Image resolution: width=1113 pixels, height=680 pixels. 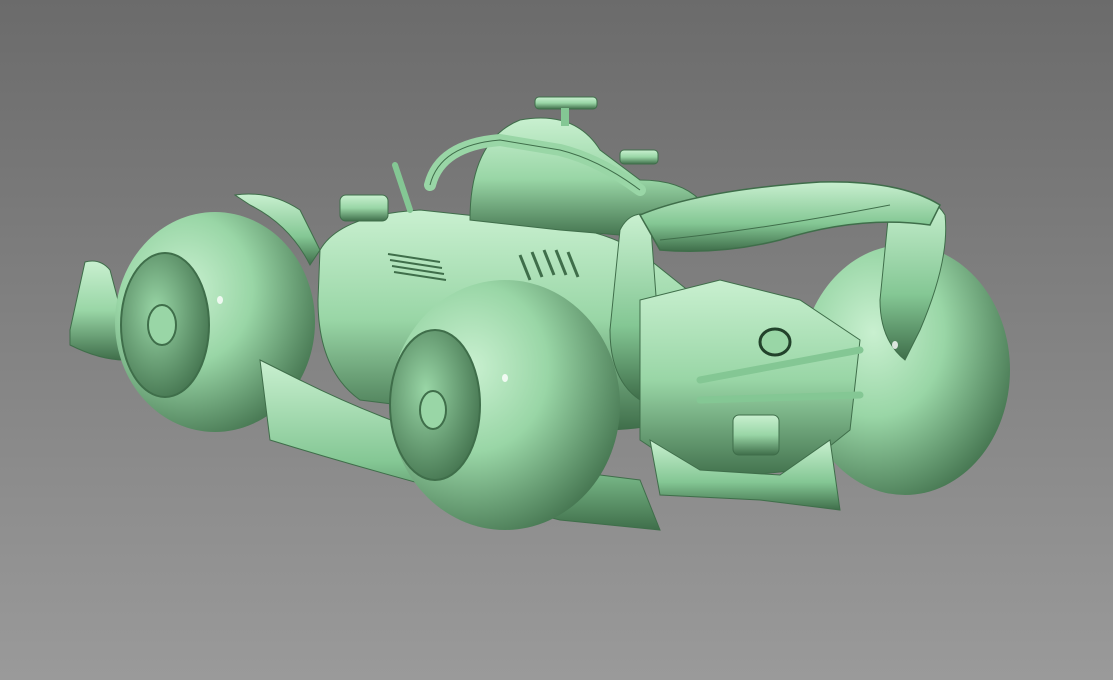 What do you see at coordinates (756, 435) in the screenshot?
I see `rain-light` at bounding box center [756, 435].